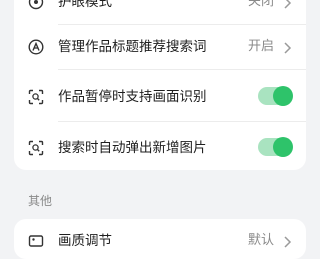  Describe the element at coordinates (132, 97) in the screenshot. I see `setting-label: 作品暂停时支持画面识别` at that location.